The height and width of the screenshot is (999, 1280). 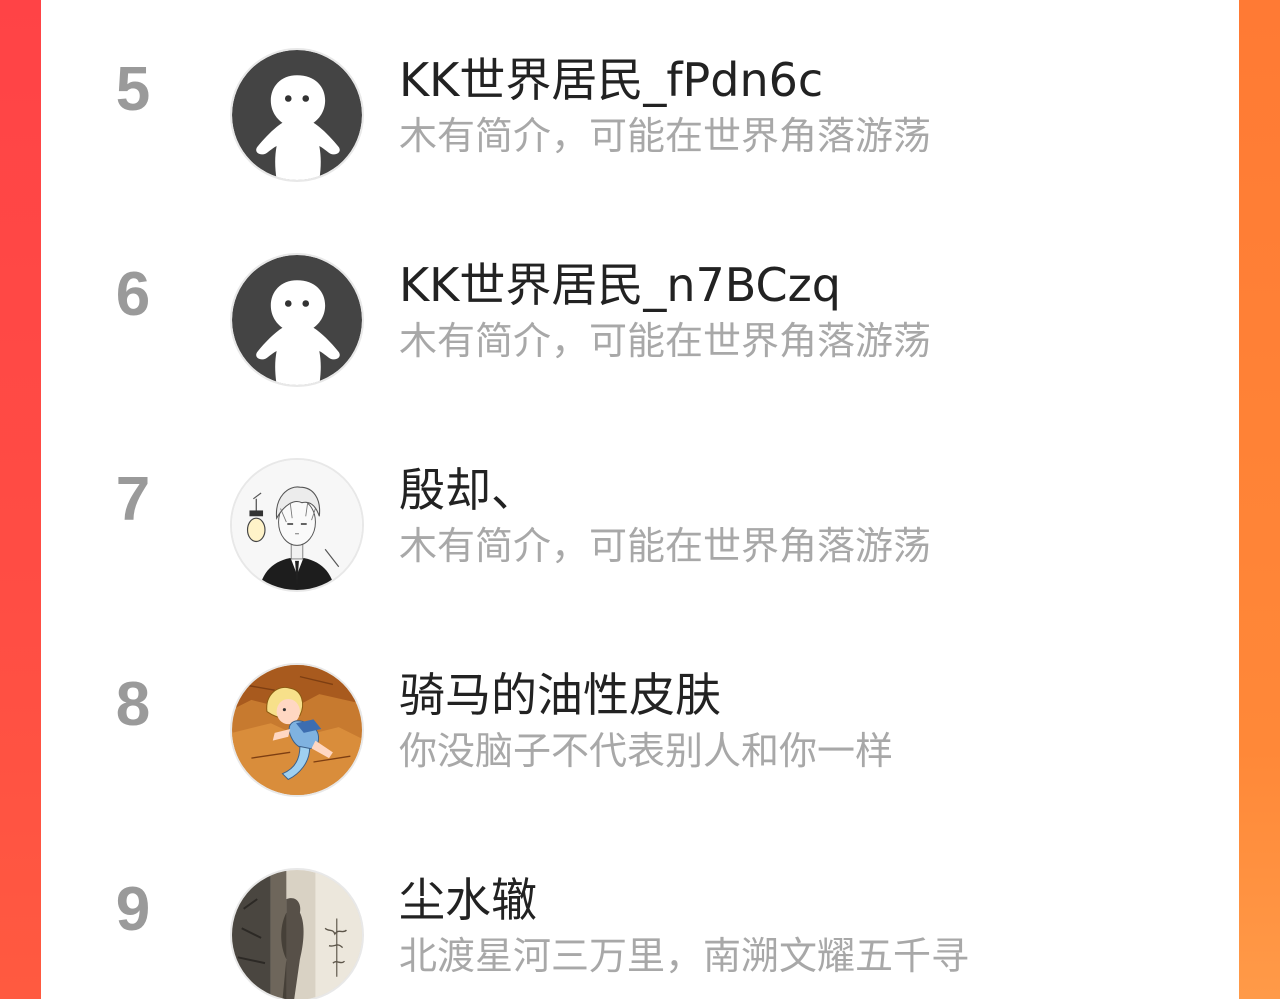 What do you see at coordinates (20, 499) in the screenshot?
I see `left-red-border` at bounding box center [20, 499].